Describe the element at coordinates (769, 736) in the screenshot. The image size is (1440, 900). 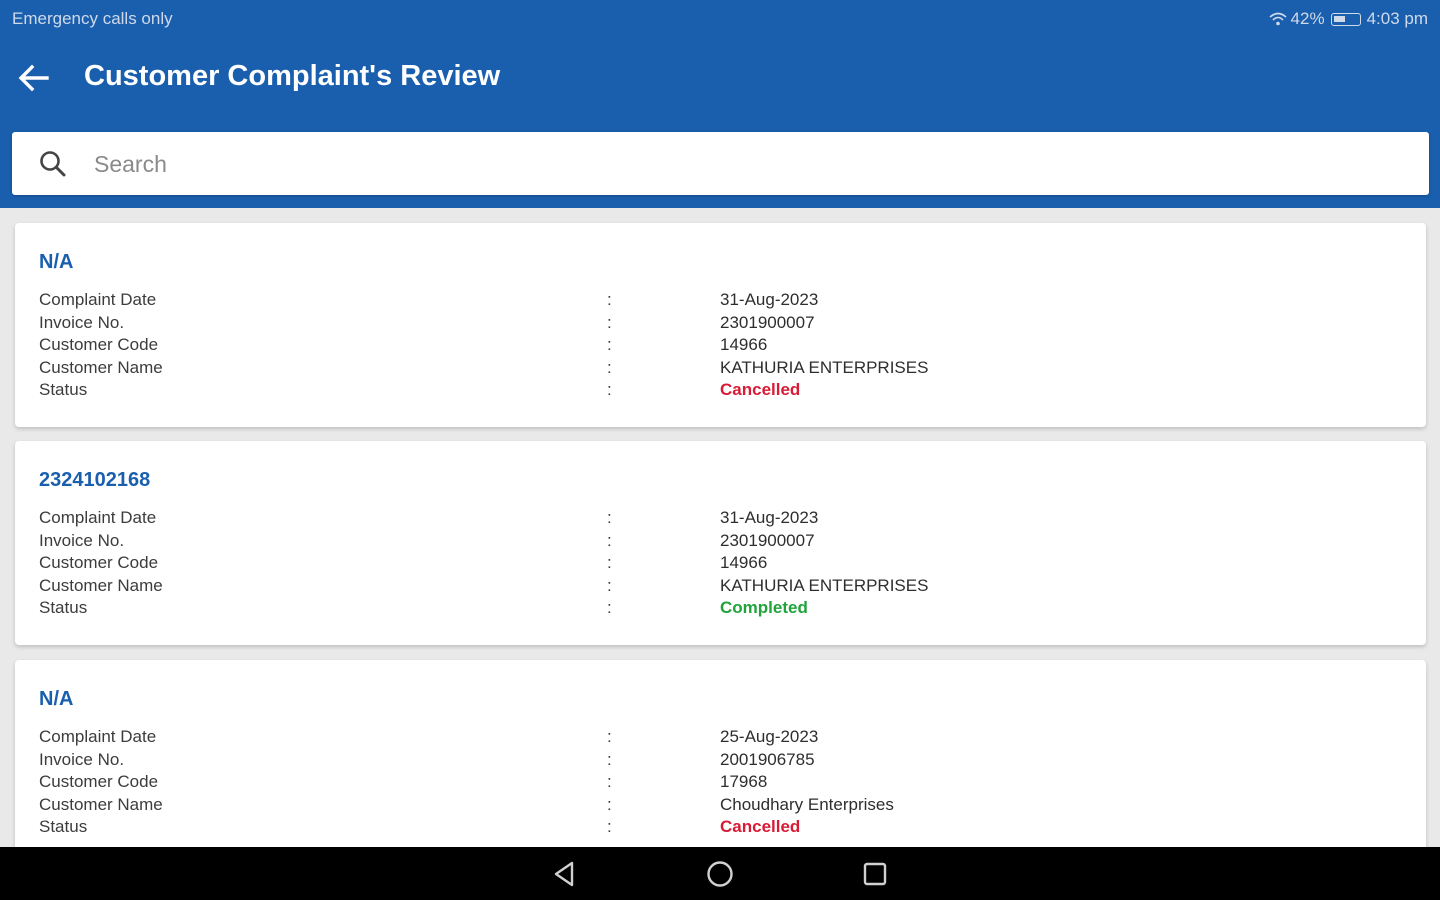
I see `complaint-date-value: 25-Aug-2023` at that location.